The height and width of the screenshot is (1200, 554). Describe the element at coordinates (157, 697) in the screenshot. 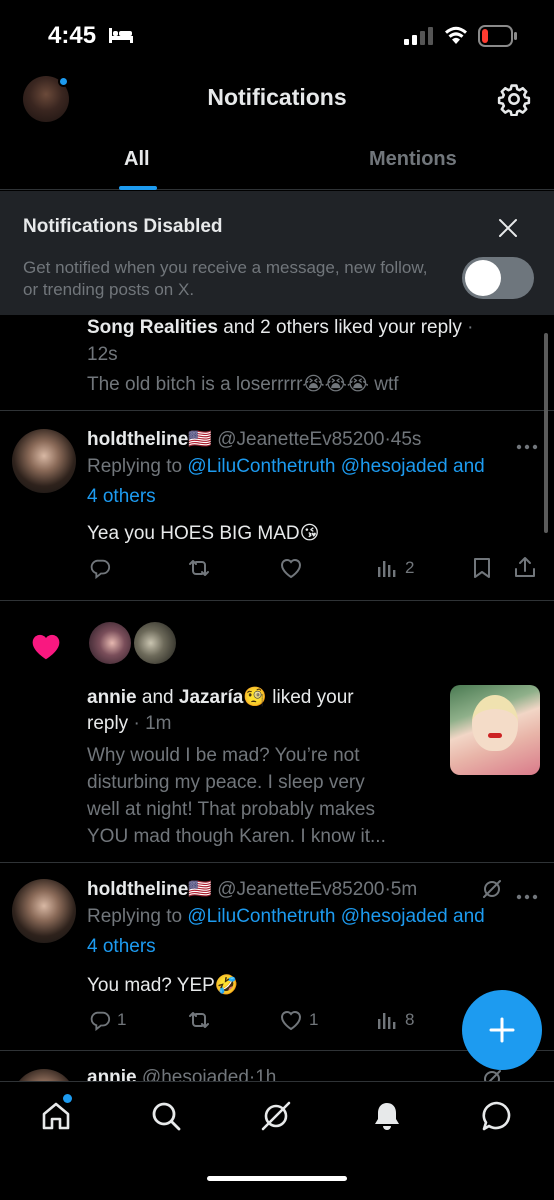

I see `conjunction: and` at that location.